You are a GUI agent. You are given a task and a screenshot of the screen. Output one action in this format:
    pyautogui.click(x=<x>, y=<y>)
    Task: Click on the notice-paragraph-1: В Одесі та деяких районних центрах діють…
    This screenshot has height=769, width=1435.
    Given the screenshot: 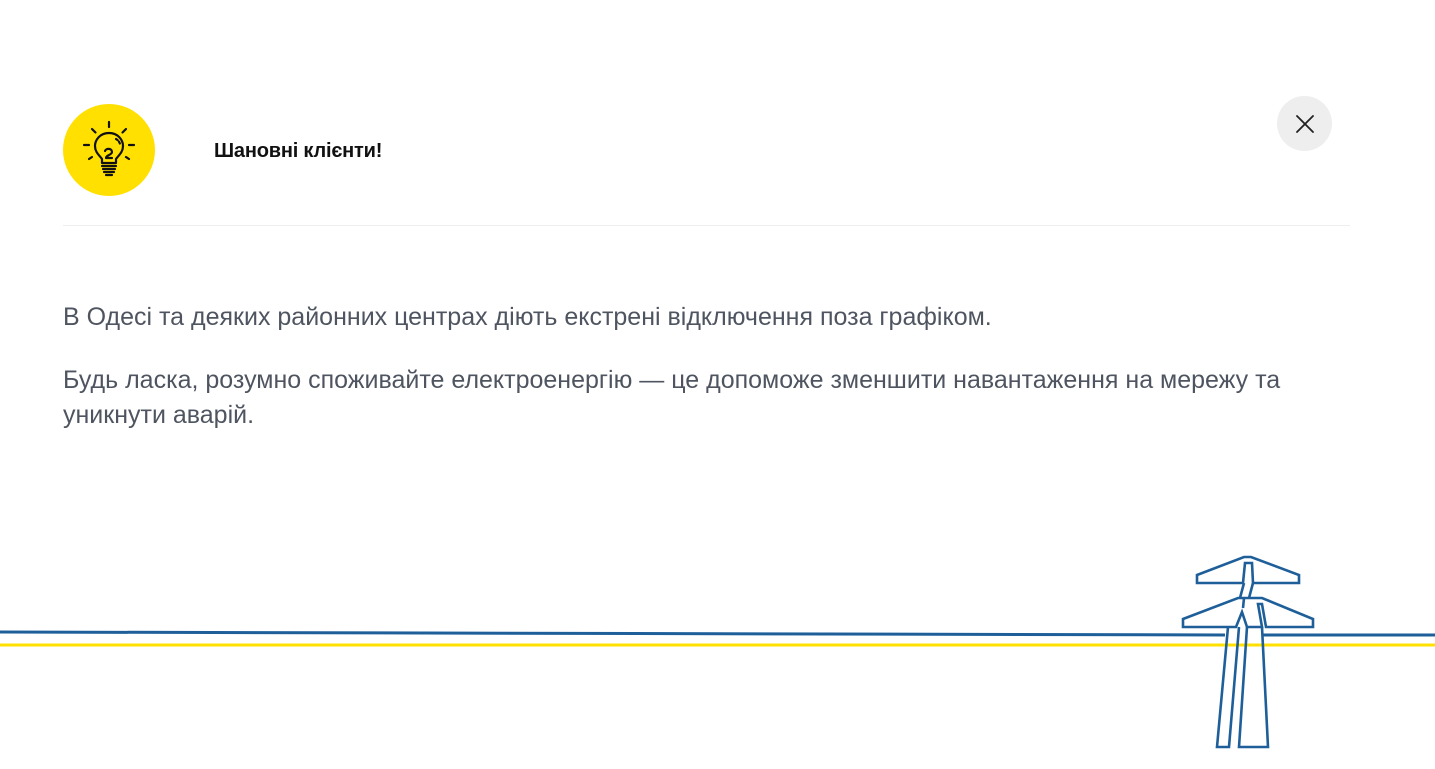 What is the action you would take?
    pyautogui.click(x=527, y=317)
    